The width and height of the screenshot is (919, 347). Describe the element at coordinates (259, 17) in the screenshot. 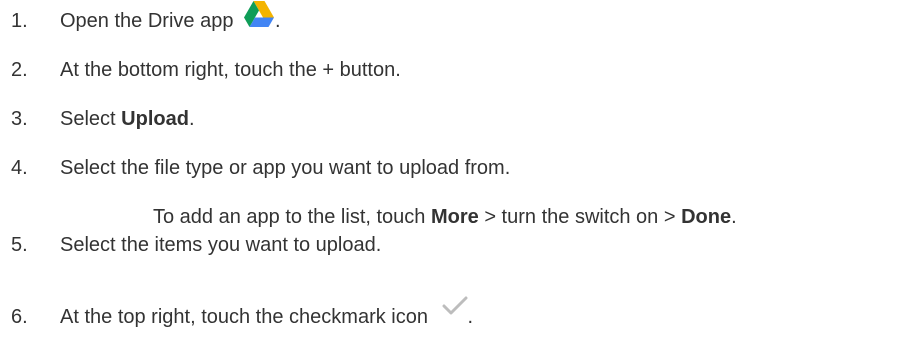

I see `google-drive-icon` at that location.